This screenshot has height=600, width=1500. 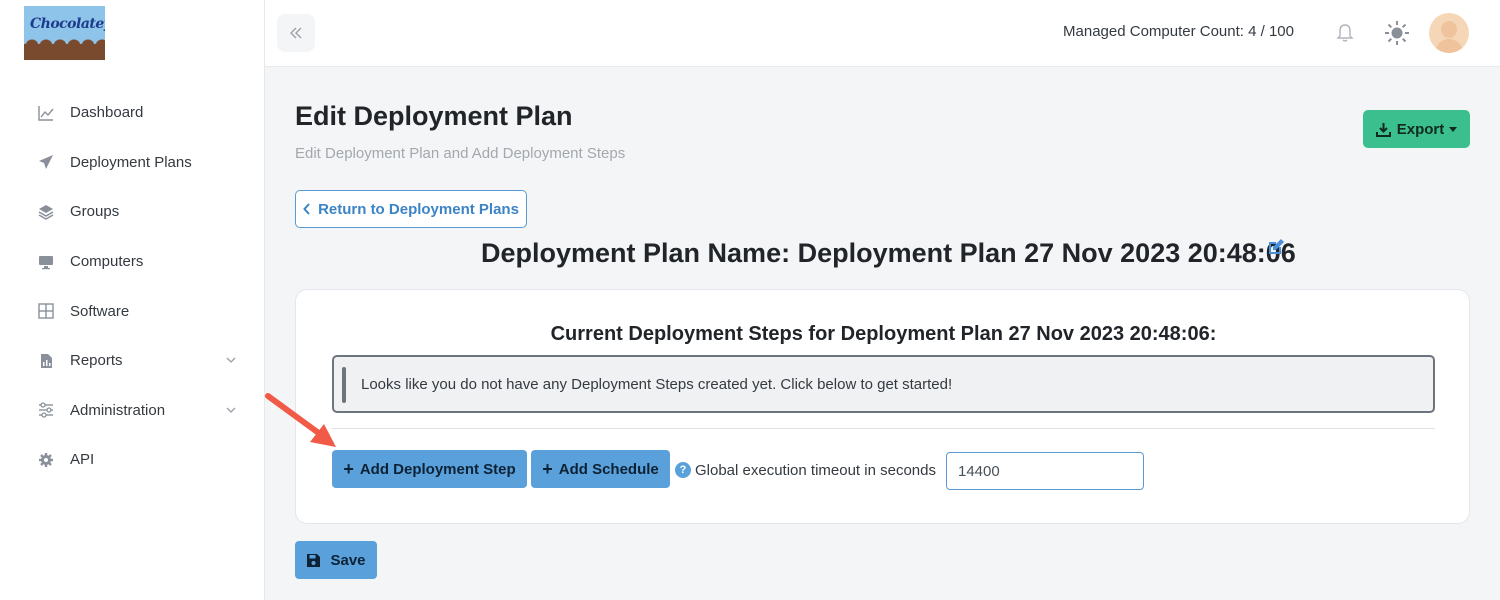 I want to click on sidebar-item-administration: Administration, so click(x=132, y=411).